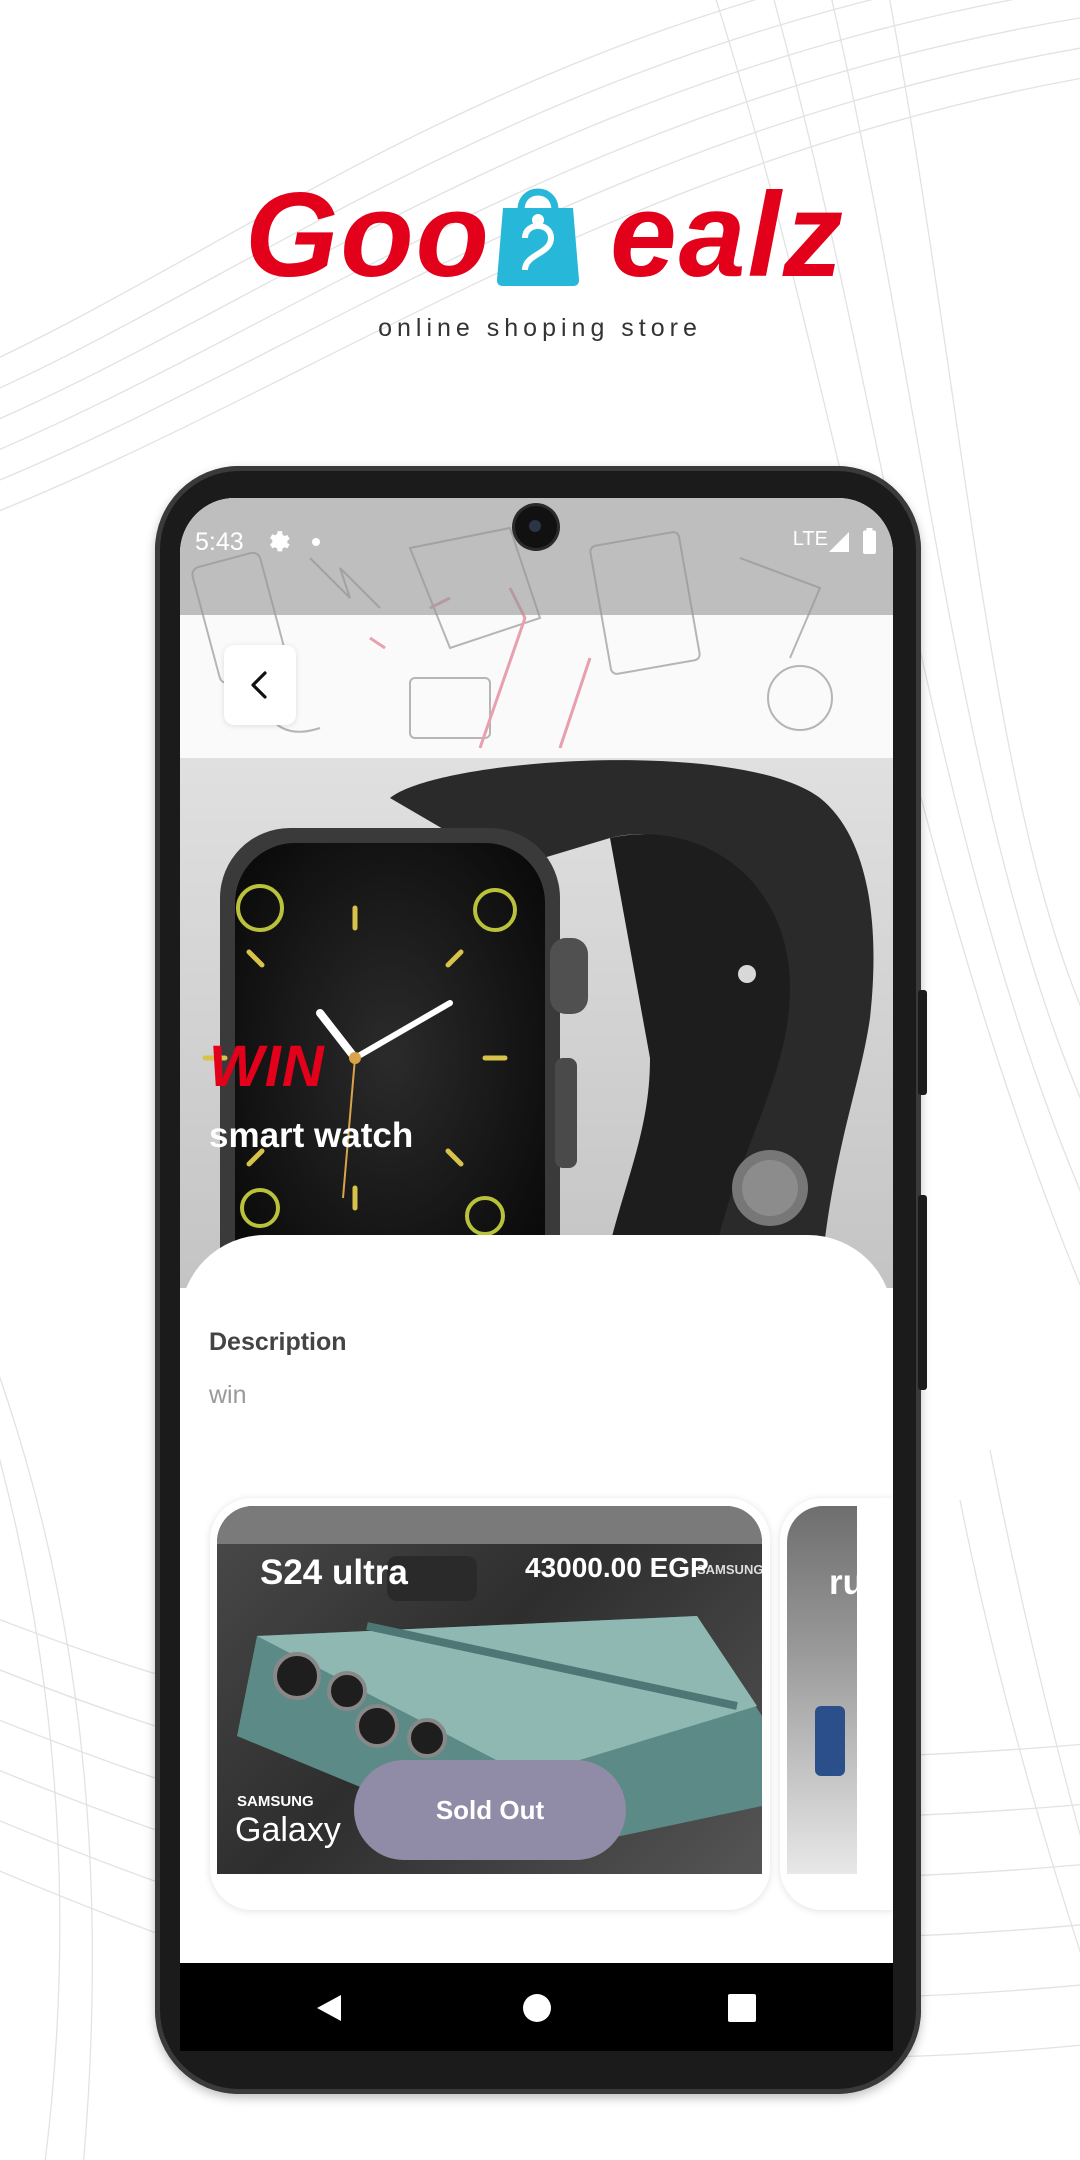 Image resolution: width=1080 pixels, height=2160 pixels. What do you see at coordinates (228, 1395) in the screenshot?
I see `description-text: win` at bounding box center [228, 1395].